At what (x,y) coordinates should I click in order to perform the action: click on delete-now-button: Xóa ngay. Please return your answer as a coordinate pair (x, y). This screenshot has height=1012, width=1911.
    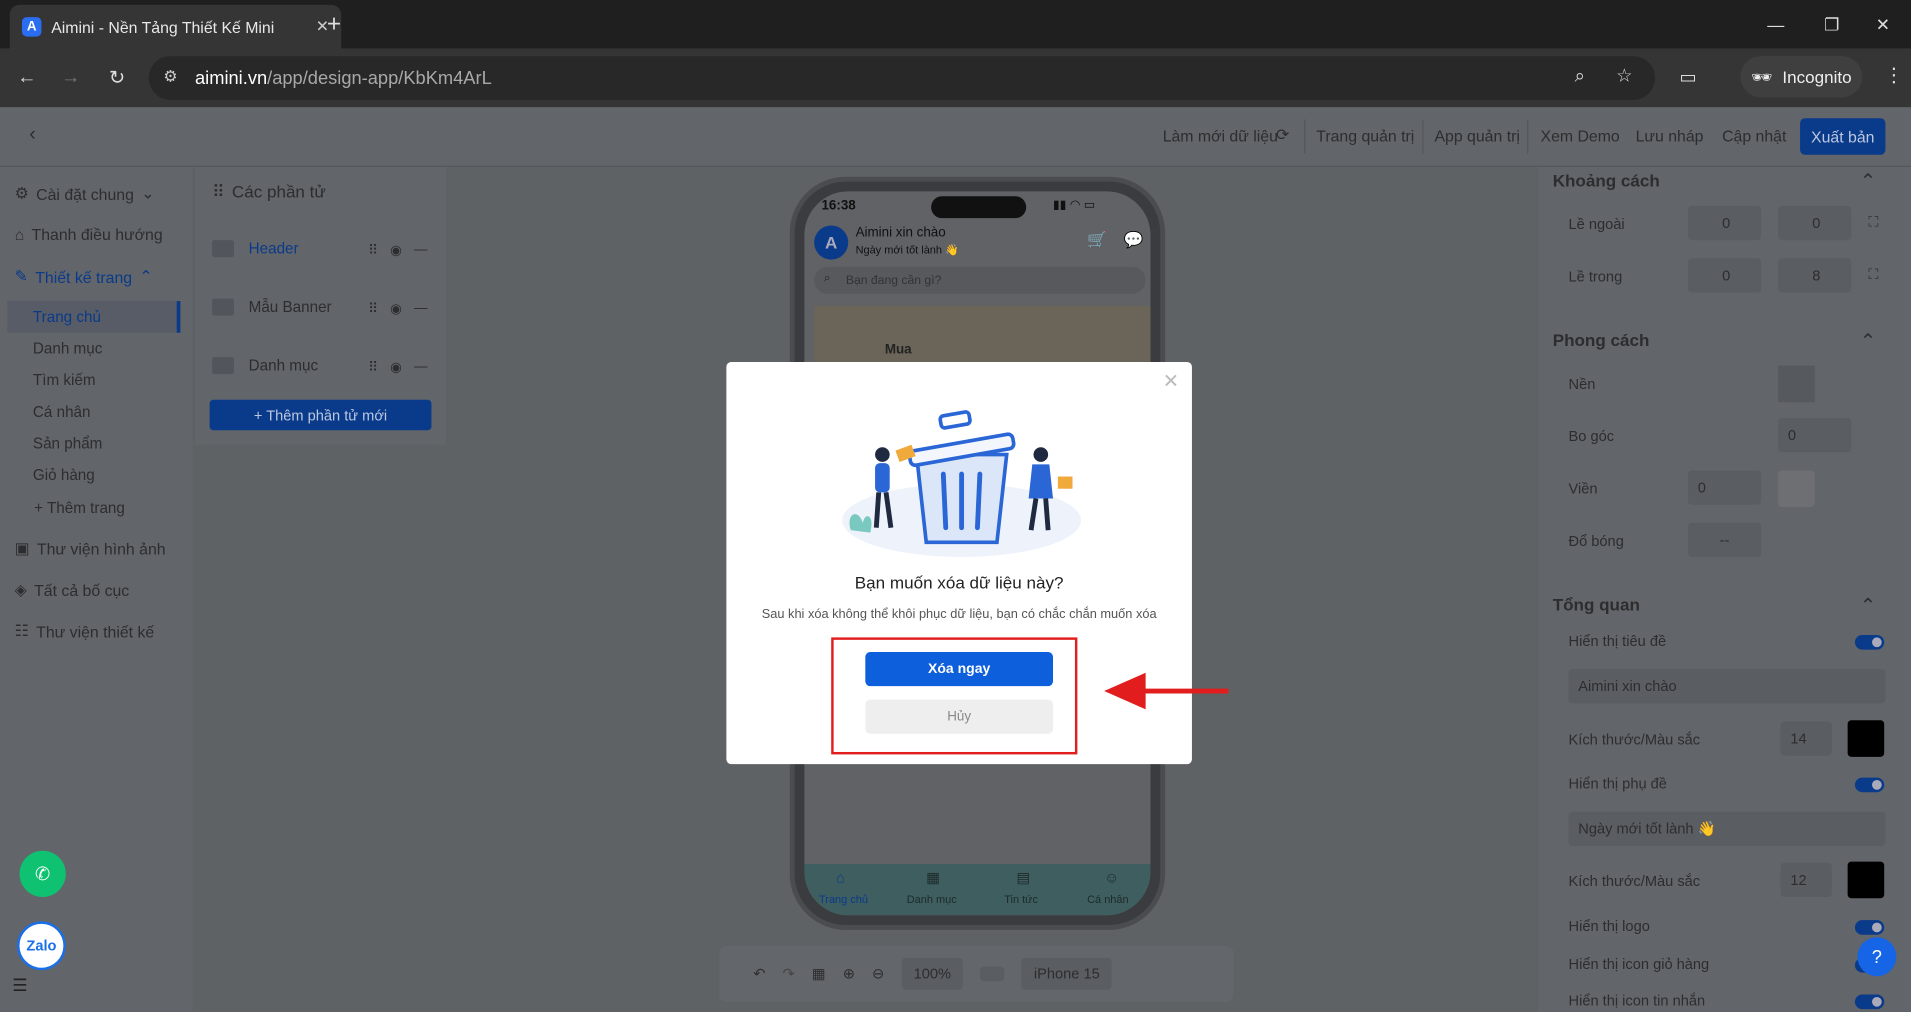
    Looking at the image, I should click on (959, 669).